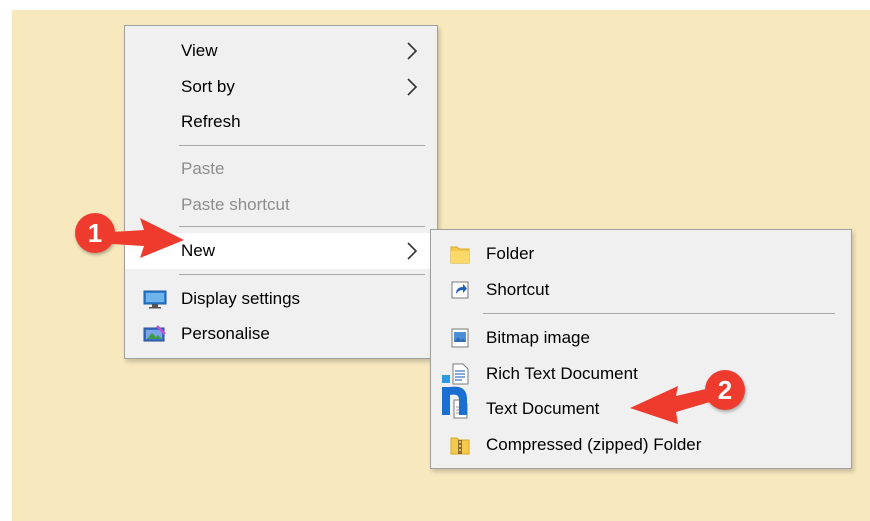 This screenshot has width=870, height=521. What do you see at coordinates (225, 333) in the screenshot?
I see `menu-item-label: Personalise` at bounding box center [225, 333].